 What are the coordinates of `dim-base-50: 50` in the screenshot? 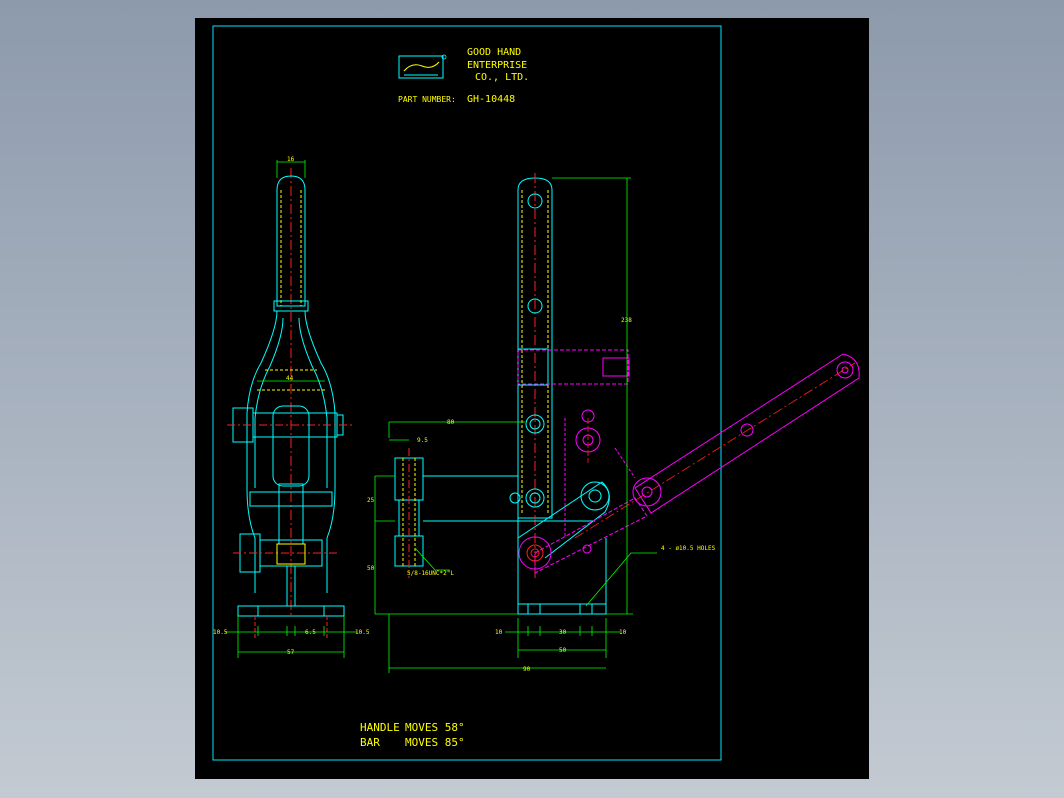 It's located at (563, 650).